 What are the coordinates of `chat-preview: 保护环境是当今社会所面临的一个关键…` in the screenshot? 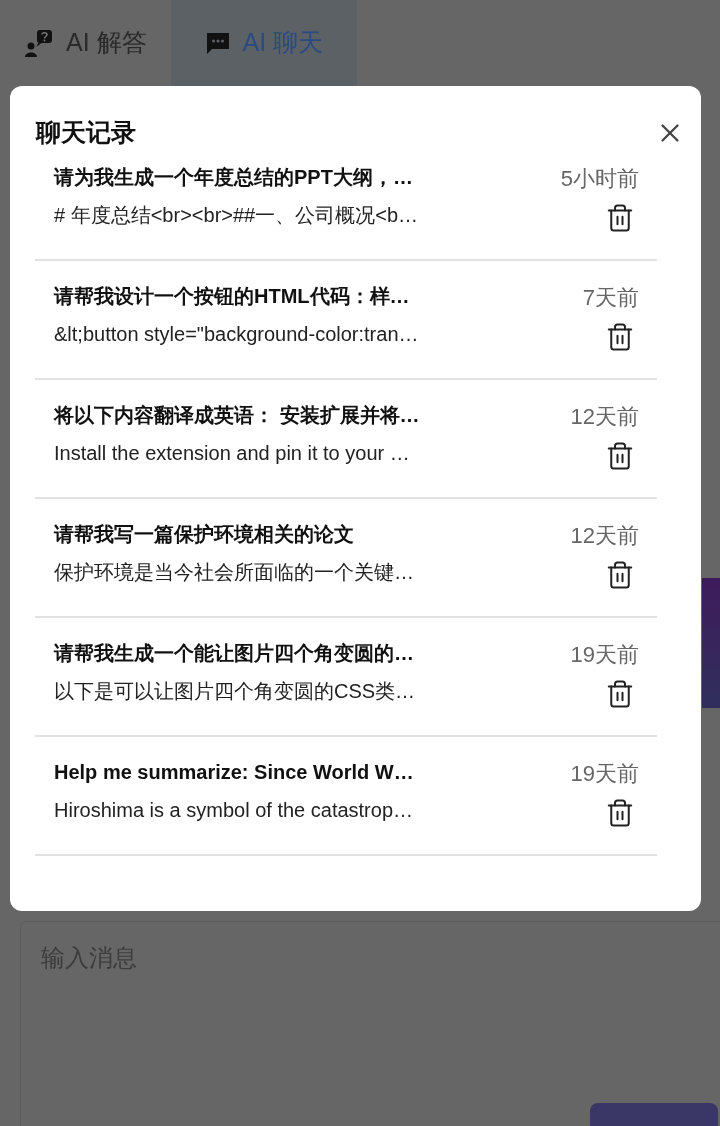 It's located at (234, 572).